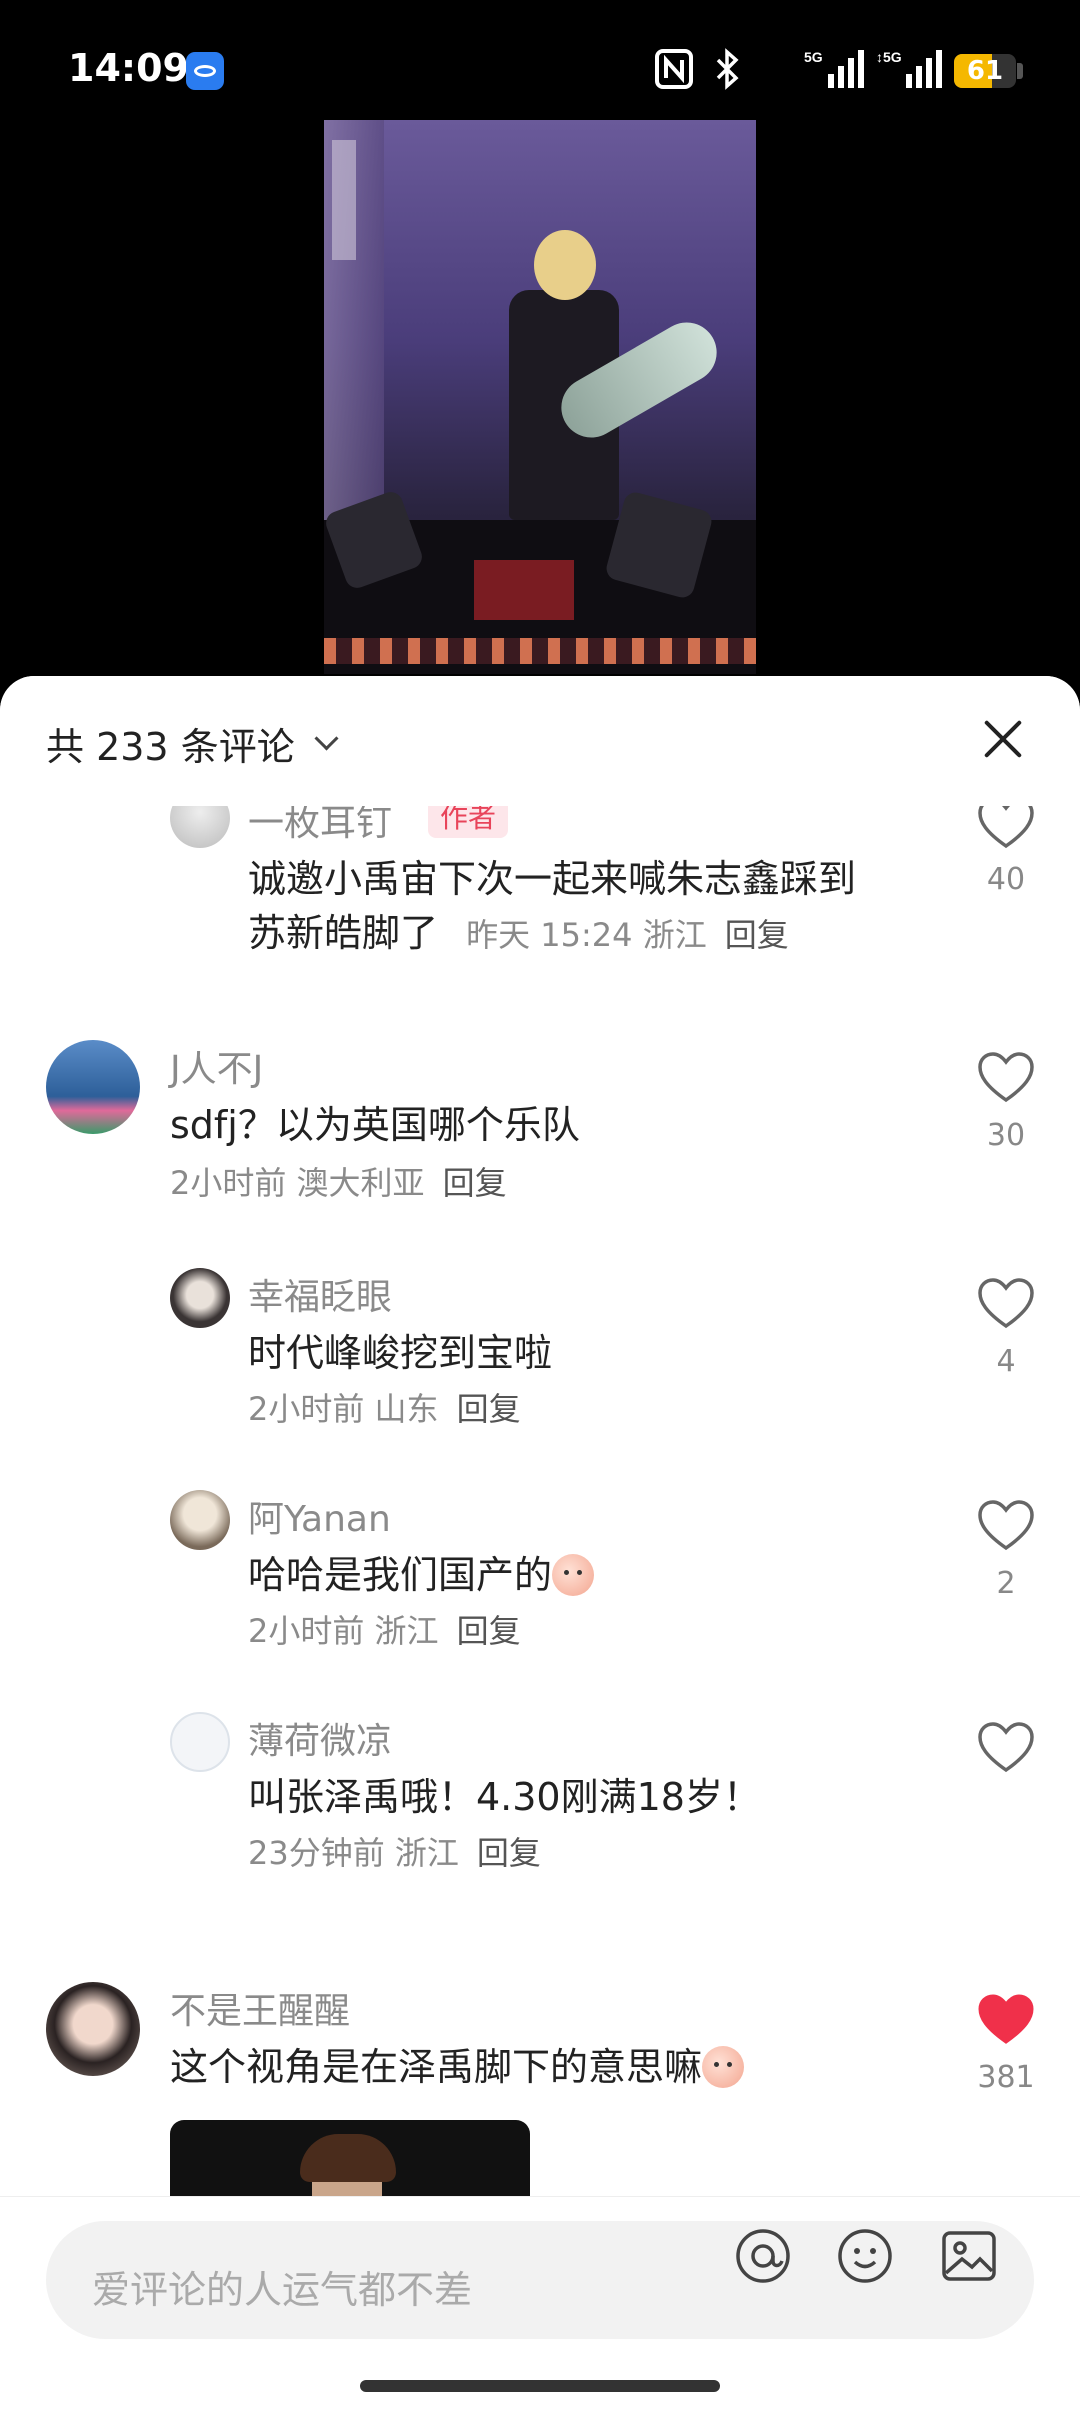  Describe the element at coordinates (282, 2290) in the screenshot. I see `comment-input-placeholder: 爱评论的人运气都不差` at that location.